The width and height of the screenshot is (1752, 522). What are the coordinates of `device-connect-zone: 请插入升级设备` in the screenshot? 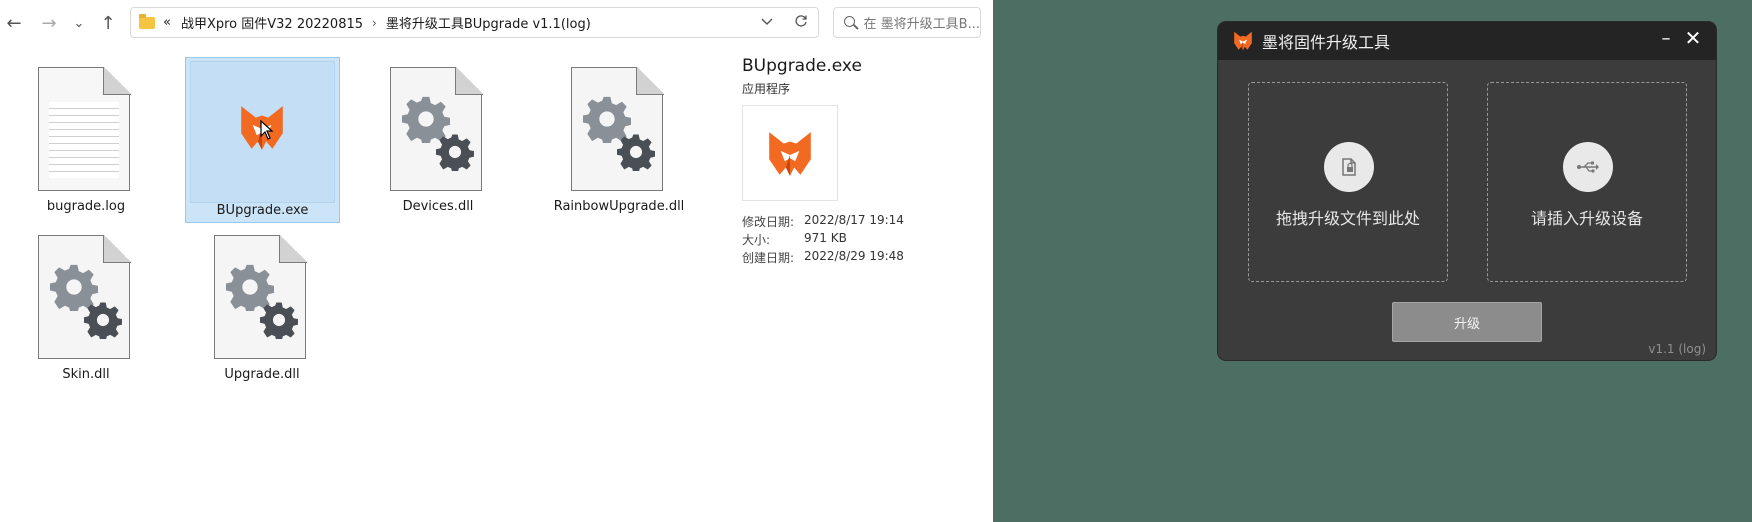 It's located at (1587, 182).